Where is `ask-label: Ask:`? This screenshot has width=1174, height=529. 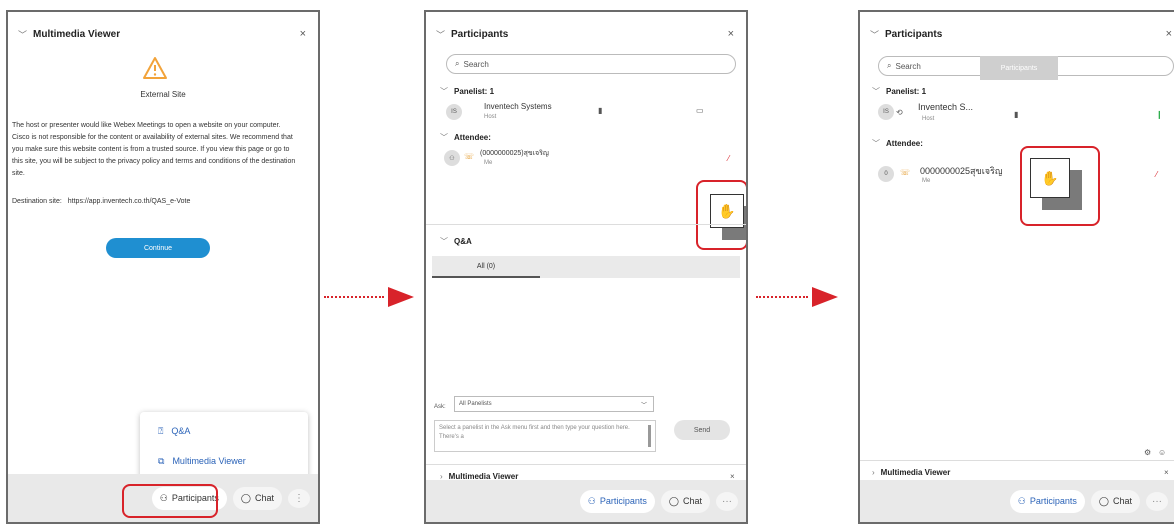 ask-label: Ask: is located at coordinates (440, 407).